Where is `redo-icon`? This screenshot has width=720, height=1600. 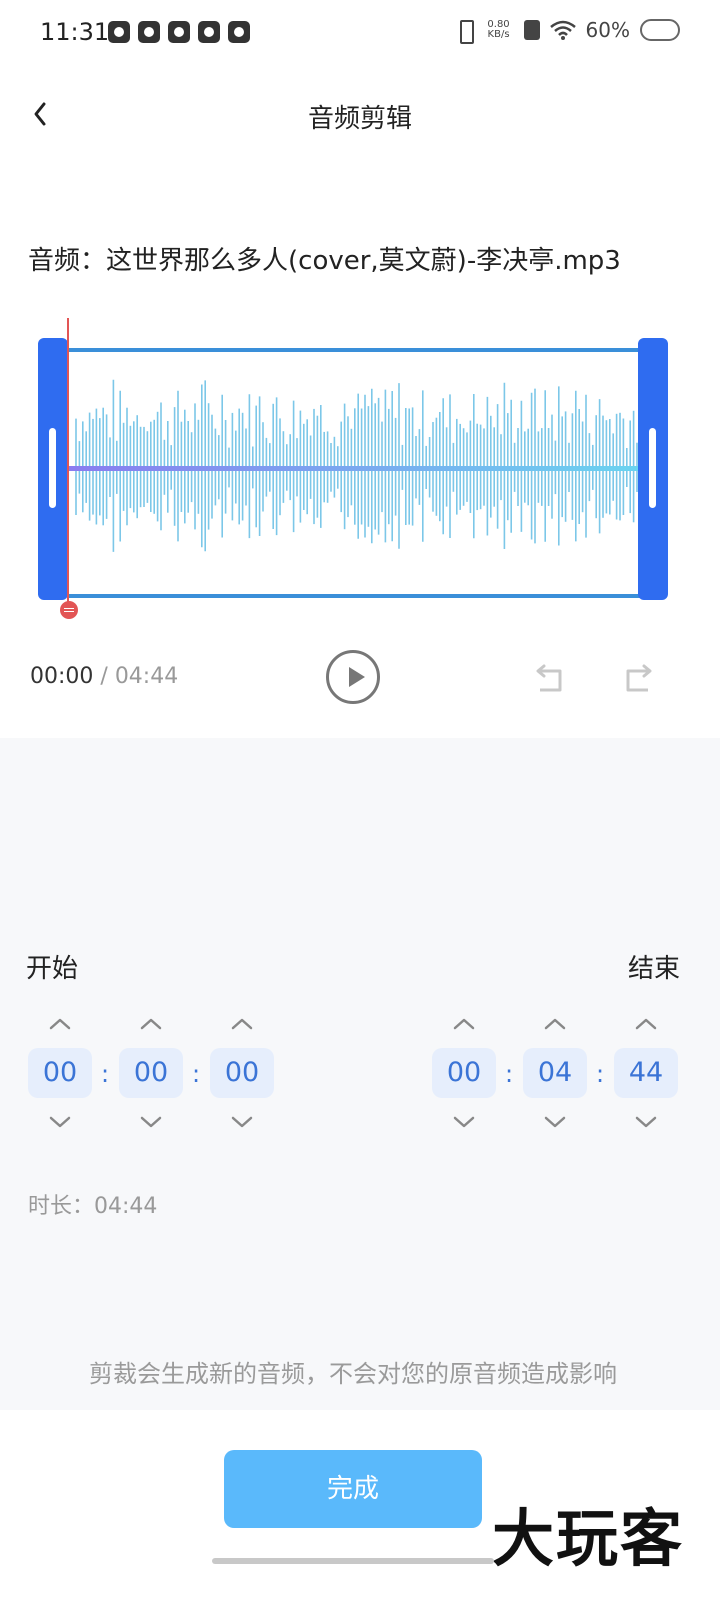 redo-icon is located at coordinates (639, 678).